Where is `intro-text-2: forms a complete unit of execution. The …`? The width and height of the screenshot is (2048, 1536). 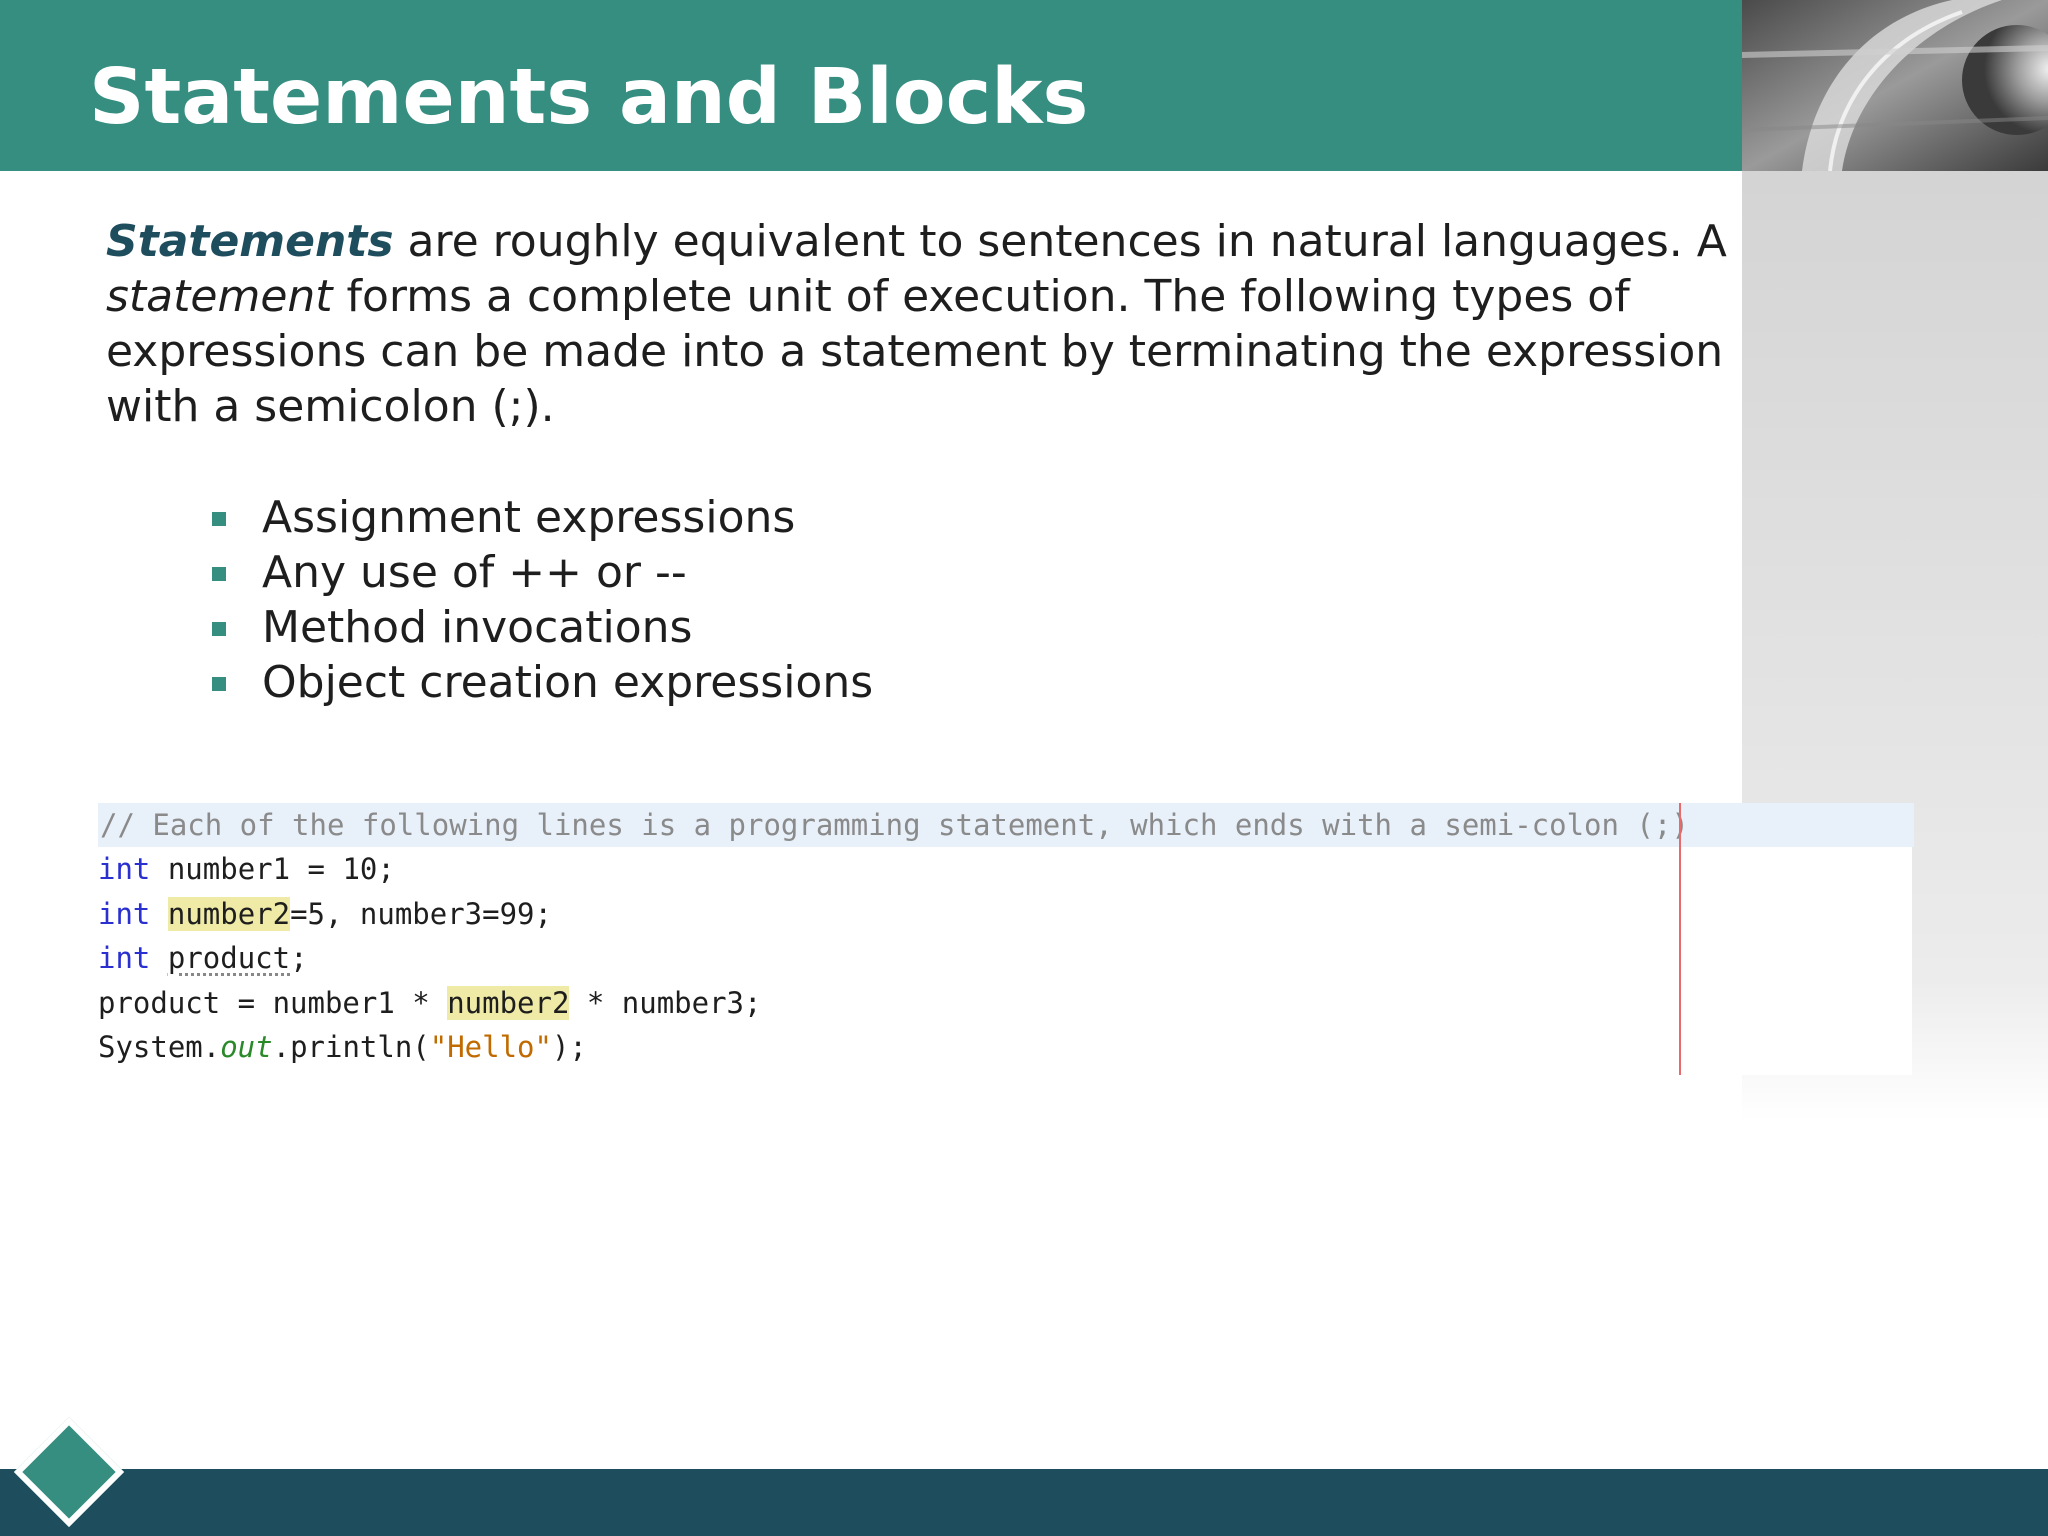 intro-text-2: forms a complete unit of execution. The … is located at coordinates (915, 351).